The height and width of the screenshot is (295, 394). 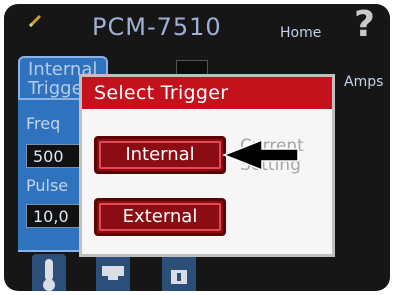 What do you see at coordinates (56, 156) in the screenshot?
I see `freq-field: 500` at bounding box center [56, 156].